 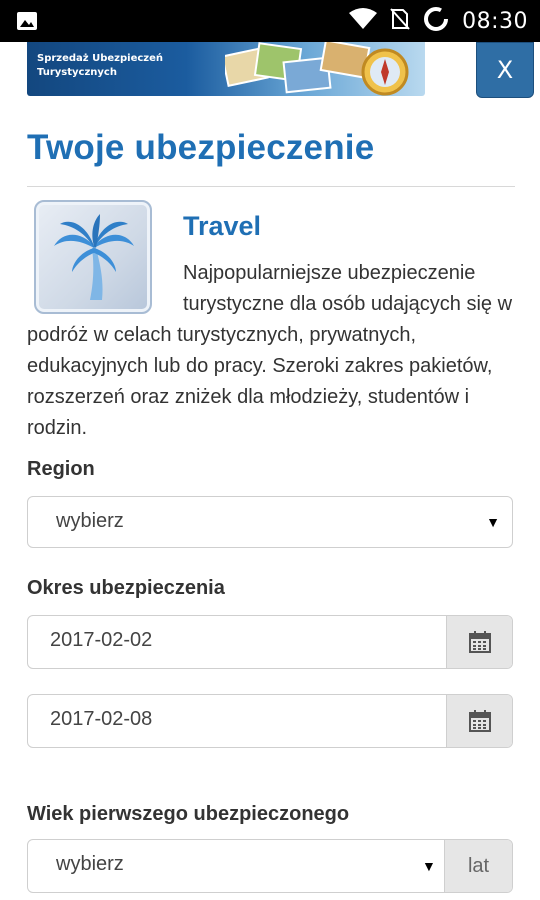 What do you see at coordinates (270, 522) in the screenshot?
I see `region-select: wybierz ▼` at bounding box center [270, 522].